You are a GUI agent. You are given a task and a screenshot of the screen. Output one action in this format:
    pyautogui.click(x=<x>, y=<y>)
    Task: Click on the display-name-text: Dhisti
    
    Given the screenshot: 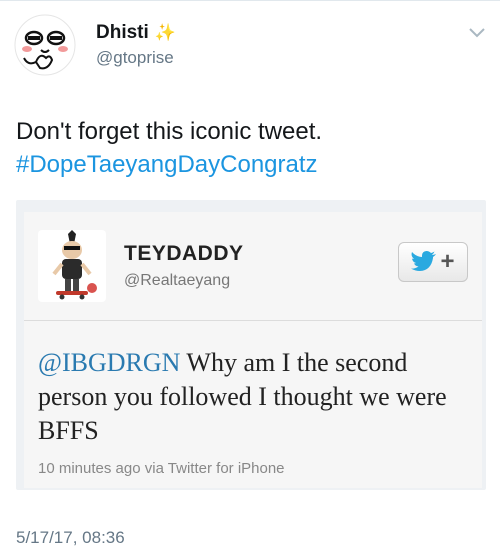 What is the action you would take?
    pyautogui.click(x=122, y=32)
    